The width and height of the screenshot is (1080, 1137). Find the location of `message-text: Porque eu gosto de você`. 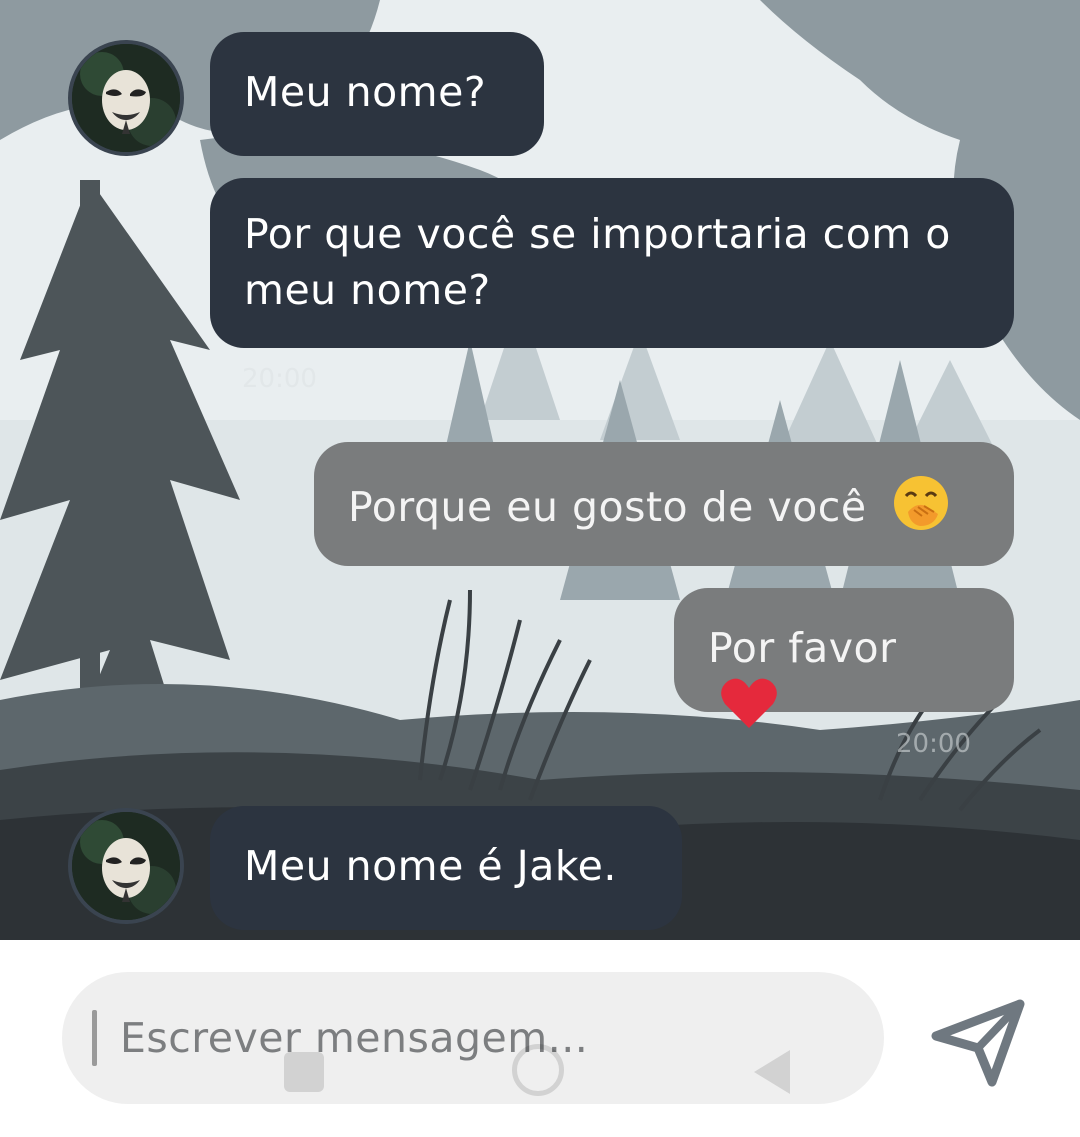

message-text: Porque eu gosto de você is located at coordinates (607, 507).